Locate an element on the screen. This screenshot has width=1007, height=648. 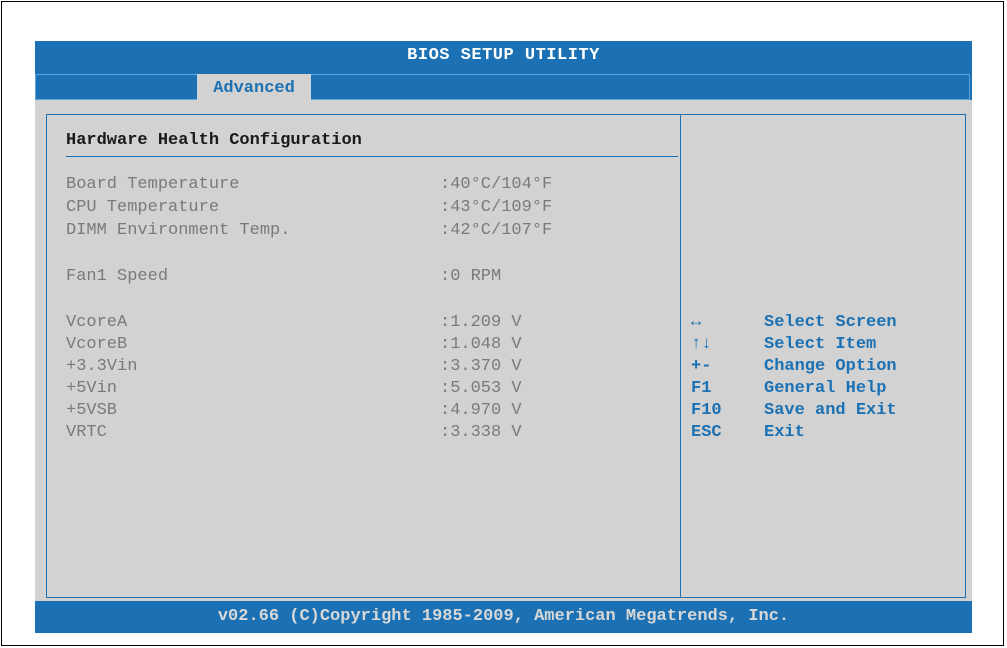
reading-row-vcoreb: VcoreB :1.048 V is located at coordinates (366, 346).